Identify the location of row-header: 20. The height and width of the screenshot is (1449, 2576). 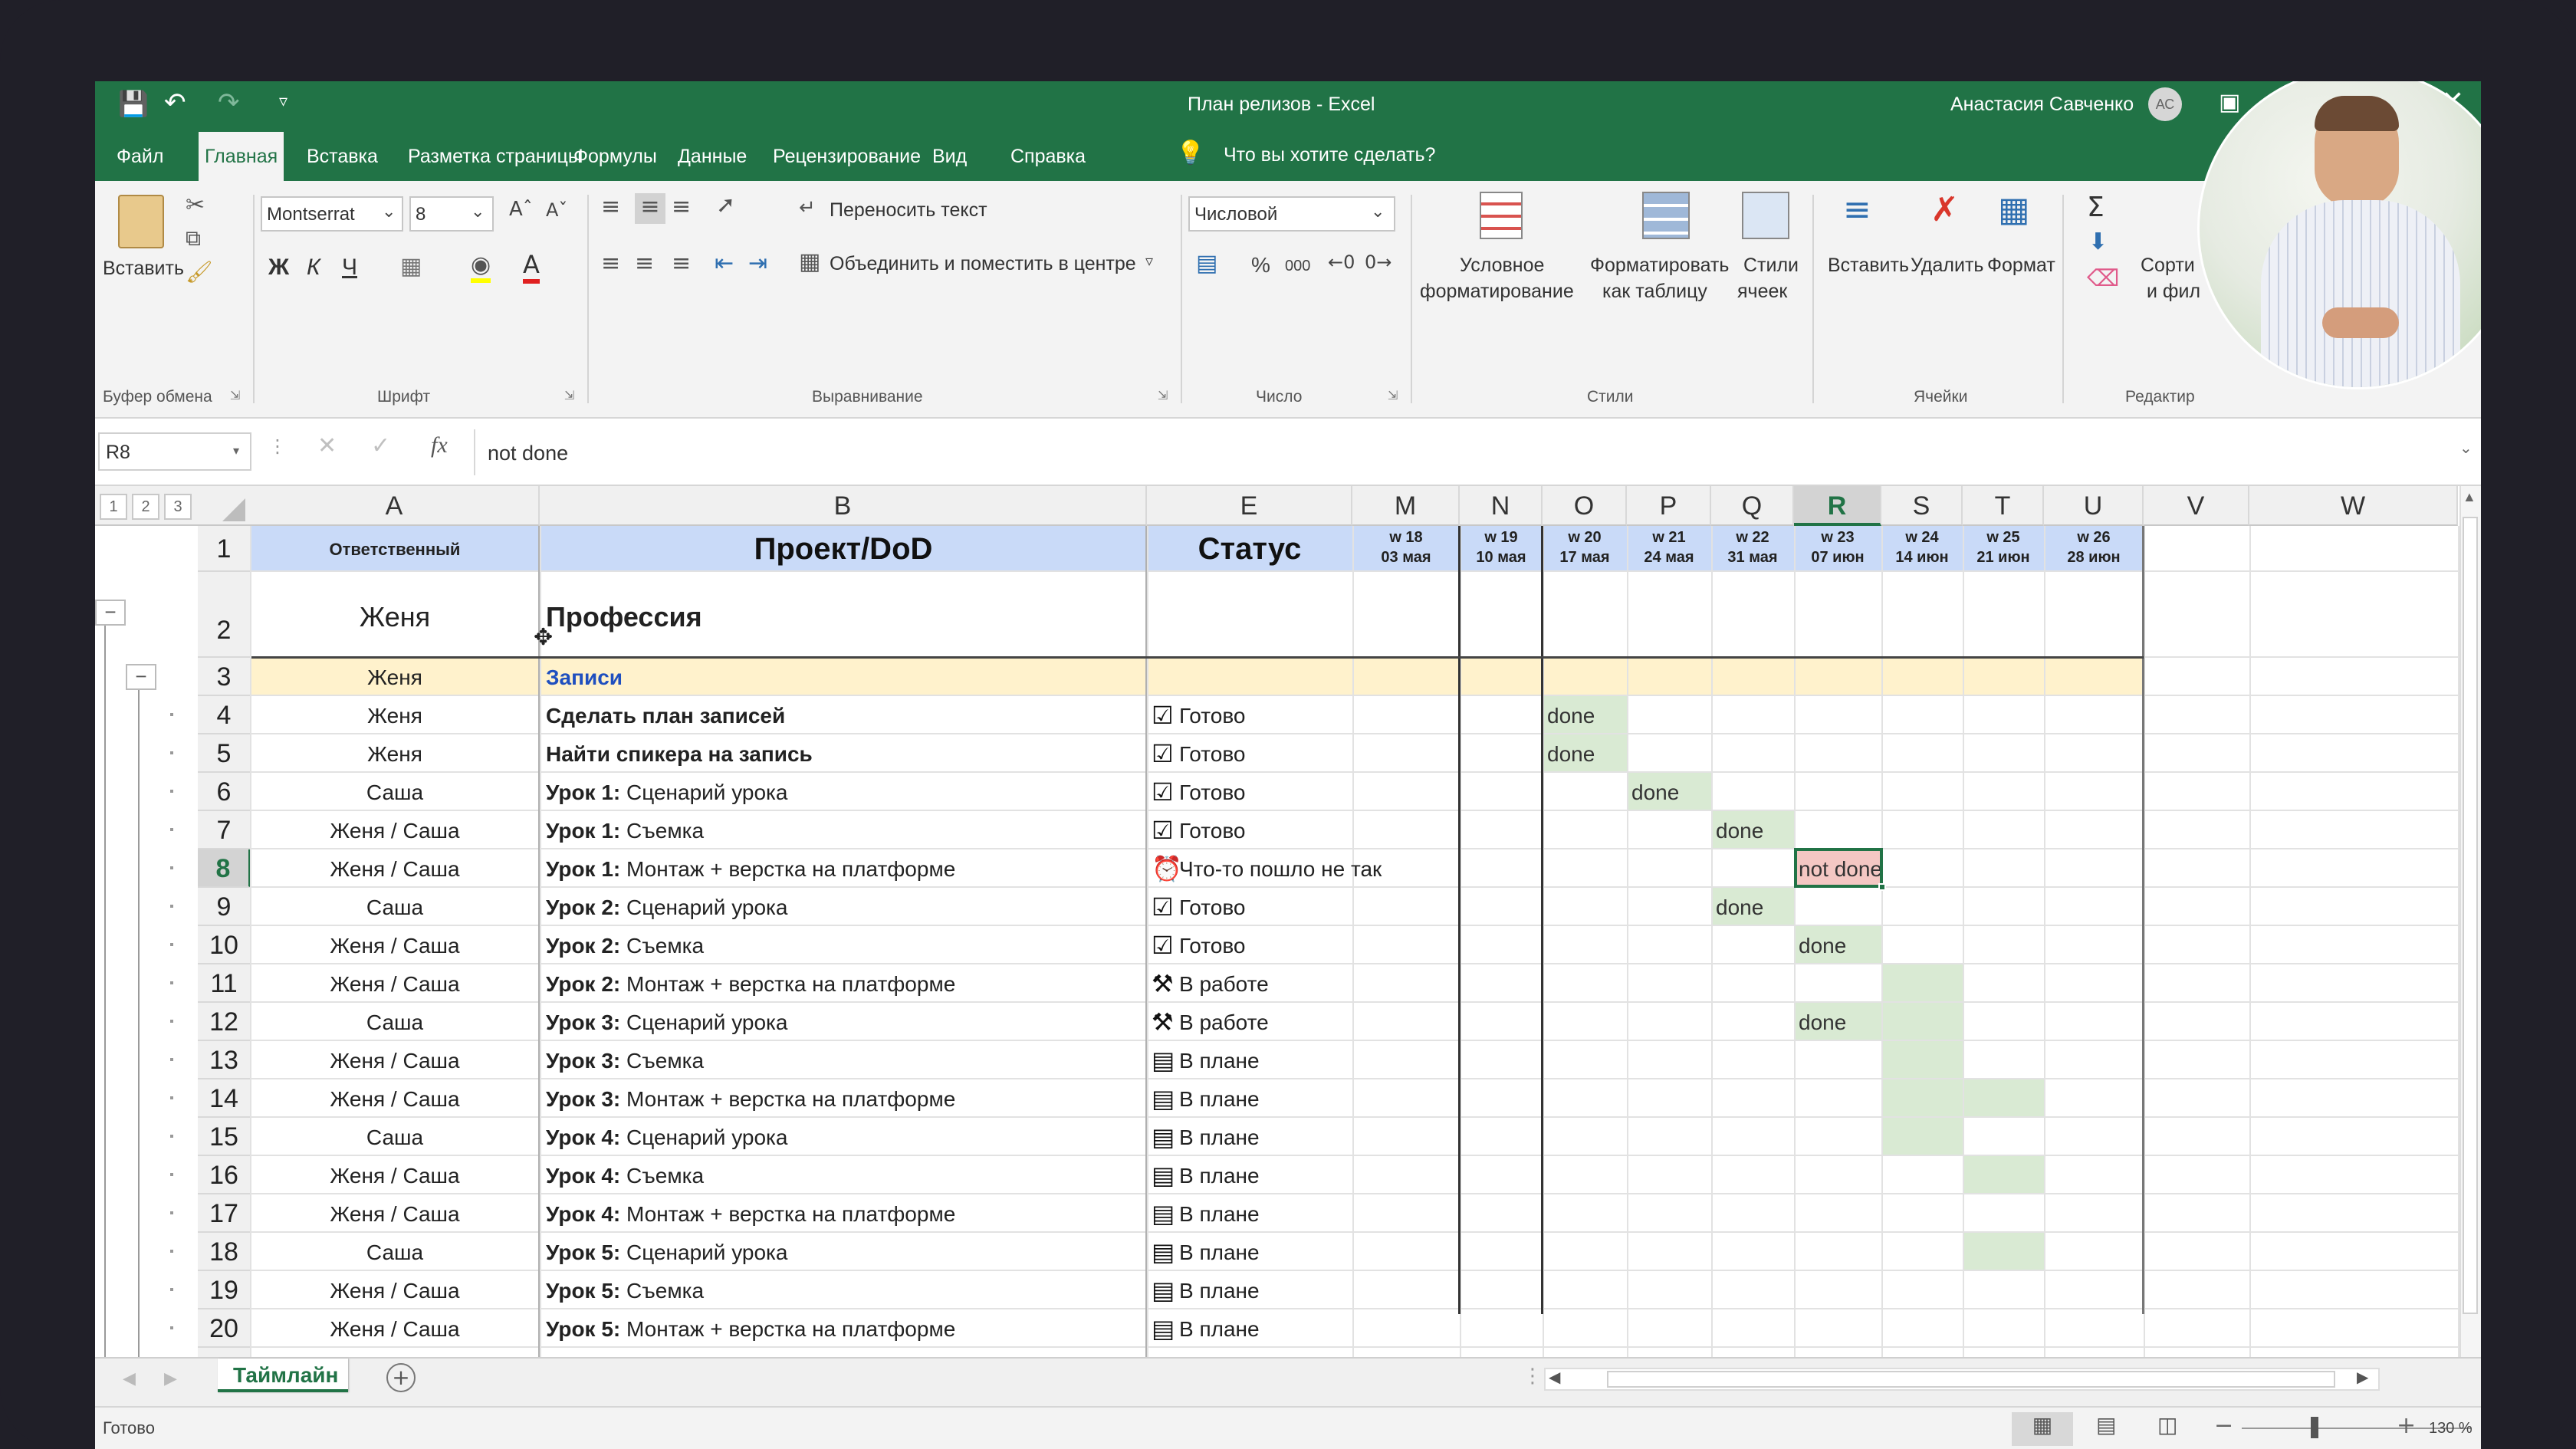
(225, 1328).